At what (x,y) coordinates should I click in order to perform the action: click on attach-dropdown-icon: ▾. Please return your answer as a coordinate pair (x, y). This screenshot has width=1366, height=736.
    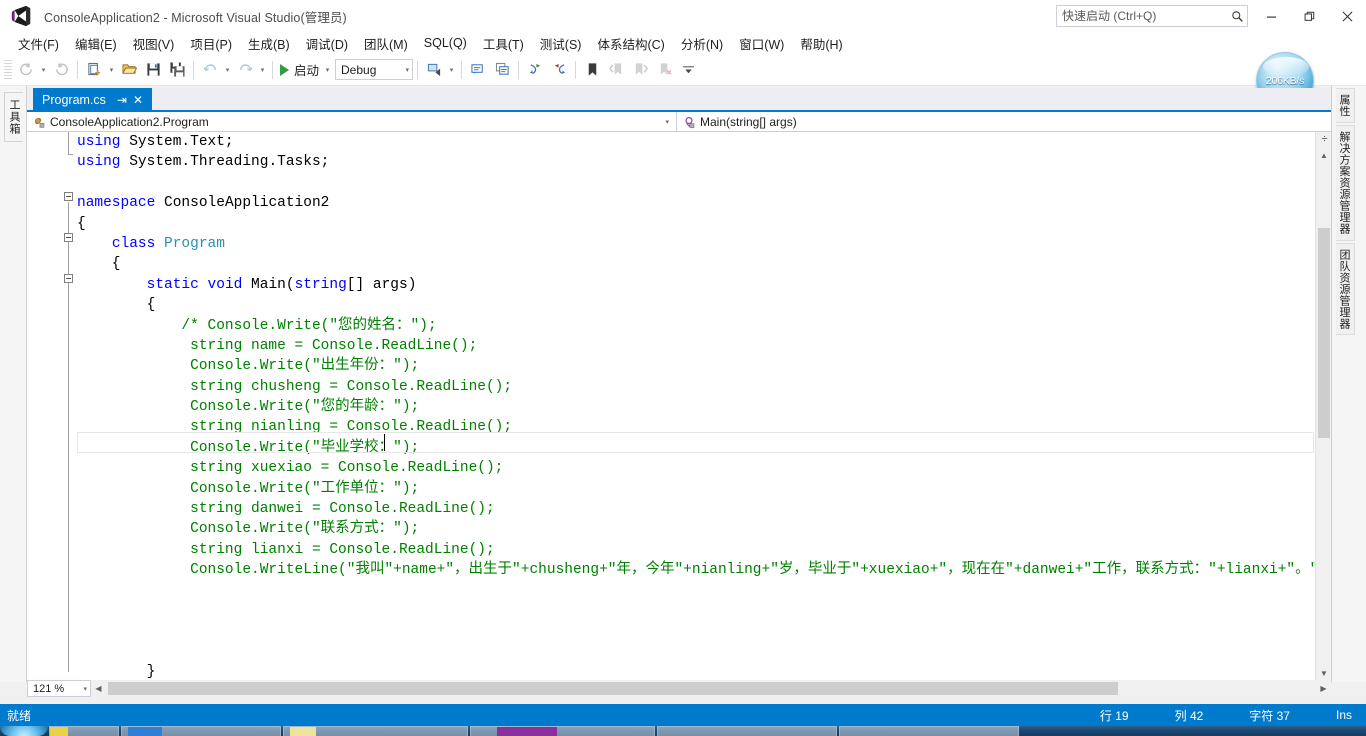
    Looking at the image, I should click on (451, 70).